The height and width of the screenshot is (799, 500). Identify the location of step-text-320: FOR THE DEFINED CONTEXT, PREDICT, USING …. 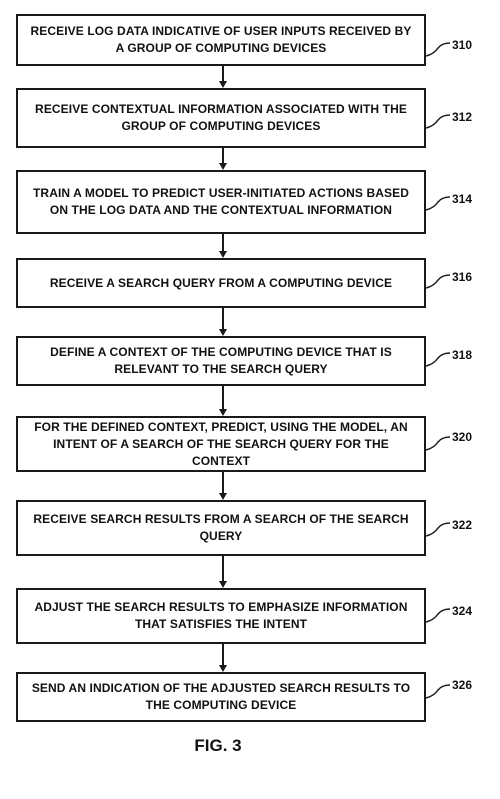
(221, 443).